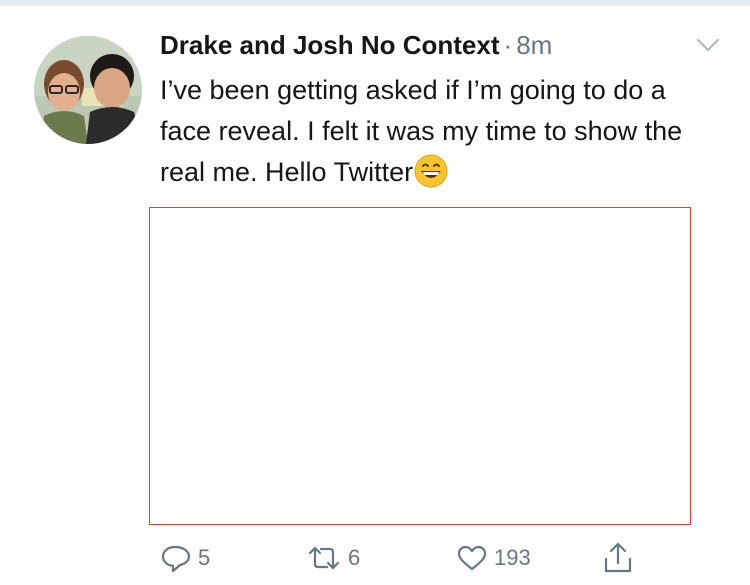 Image resolution: width=750 pixels, height=585 pixels. I want to click on share-button, so click(618, 558).